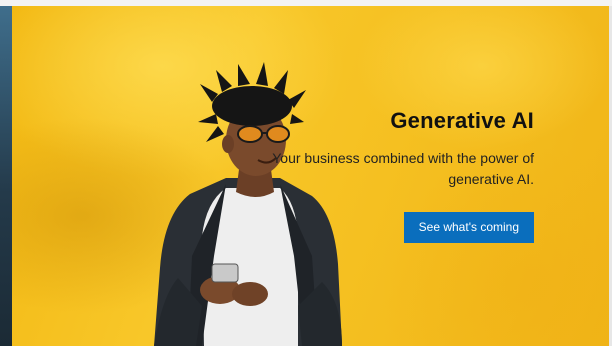 The width and height of the screenshot is (612, 346). What do you see at coordinates (6, 176) in the screenshot?
I see `adjacent-slide-edge` at bounding box center [6, 176].